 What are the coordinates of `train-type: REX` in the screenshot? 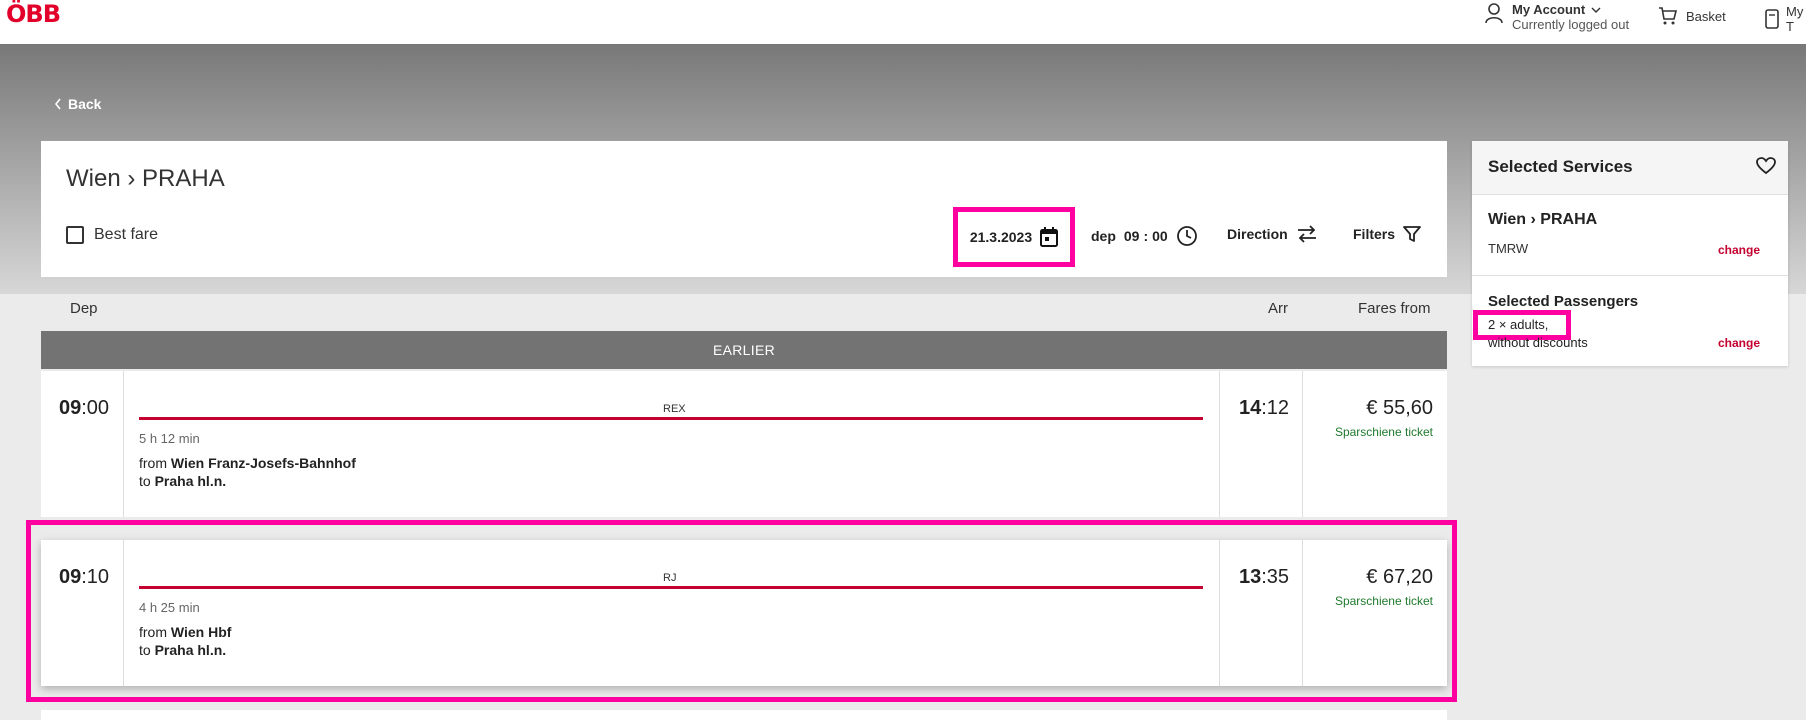 It's located at (674, 409).